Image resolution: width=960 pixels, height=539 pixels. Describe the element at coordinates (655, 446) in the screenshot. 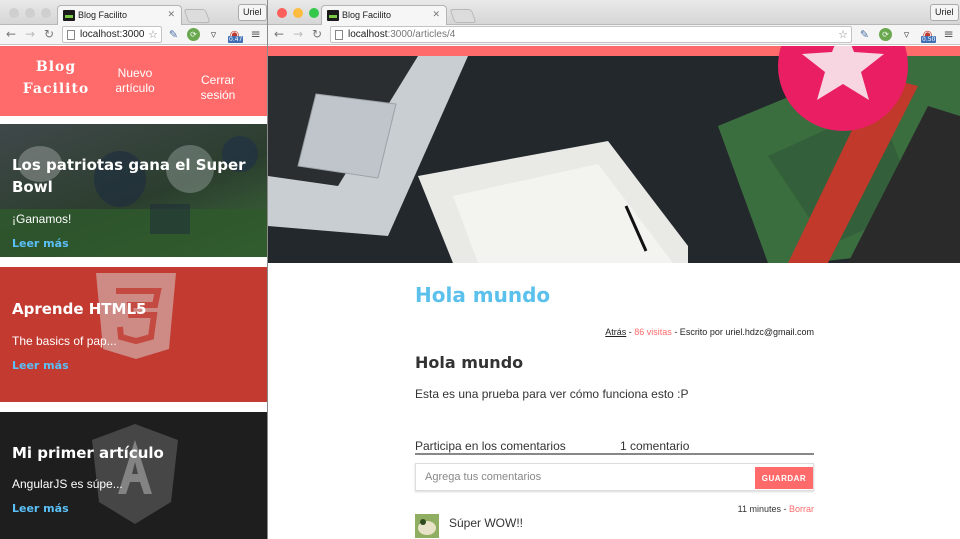

I see `comments-count: 1 comentario` at that location.